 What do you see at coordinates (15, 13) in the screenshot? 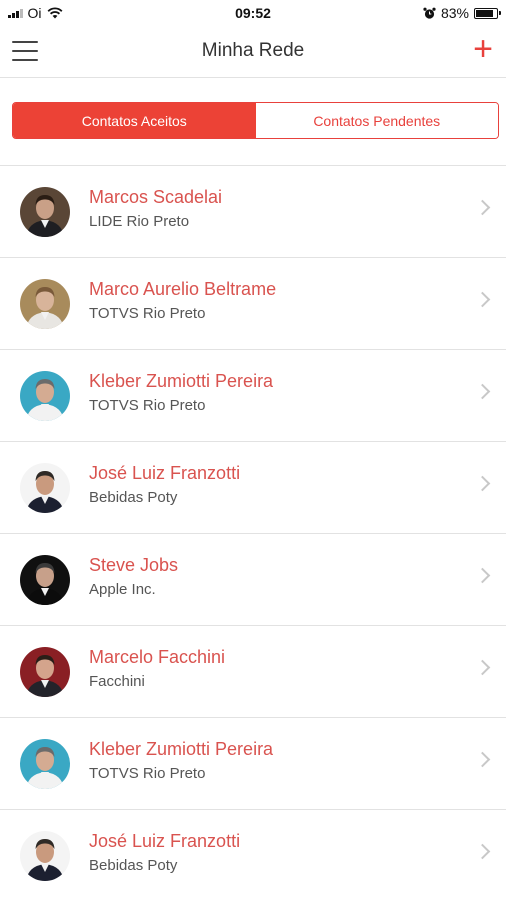
I see `signal-icon` at bounding box center [15, 13].